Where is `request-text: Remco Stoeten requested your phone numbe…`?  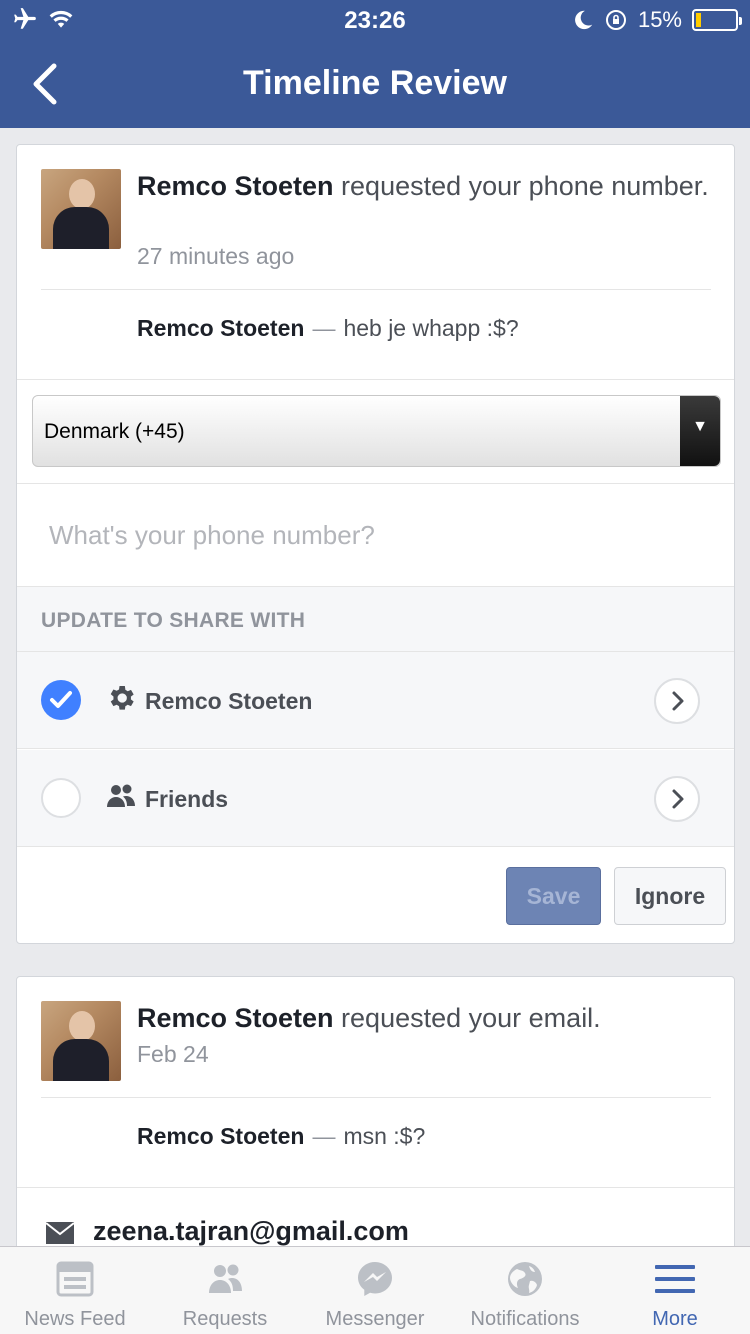
request-text: Remco Stoeten requested your phone numbe… is located at coordinates (427, 186).